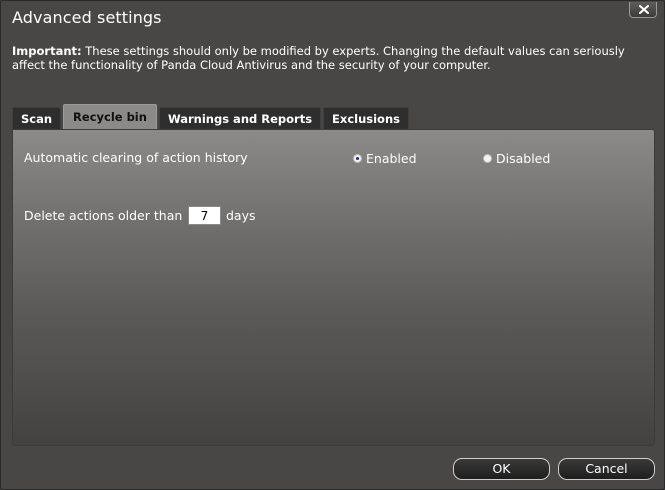  I want to click on close-icon, so click(644, 9).